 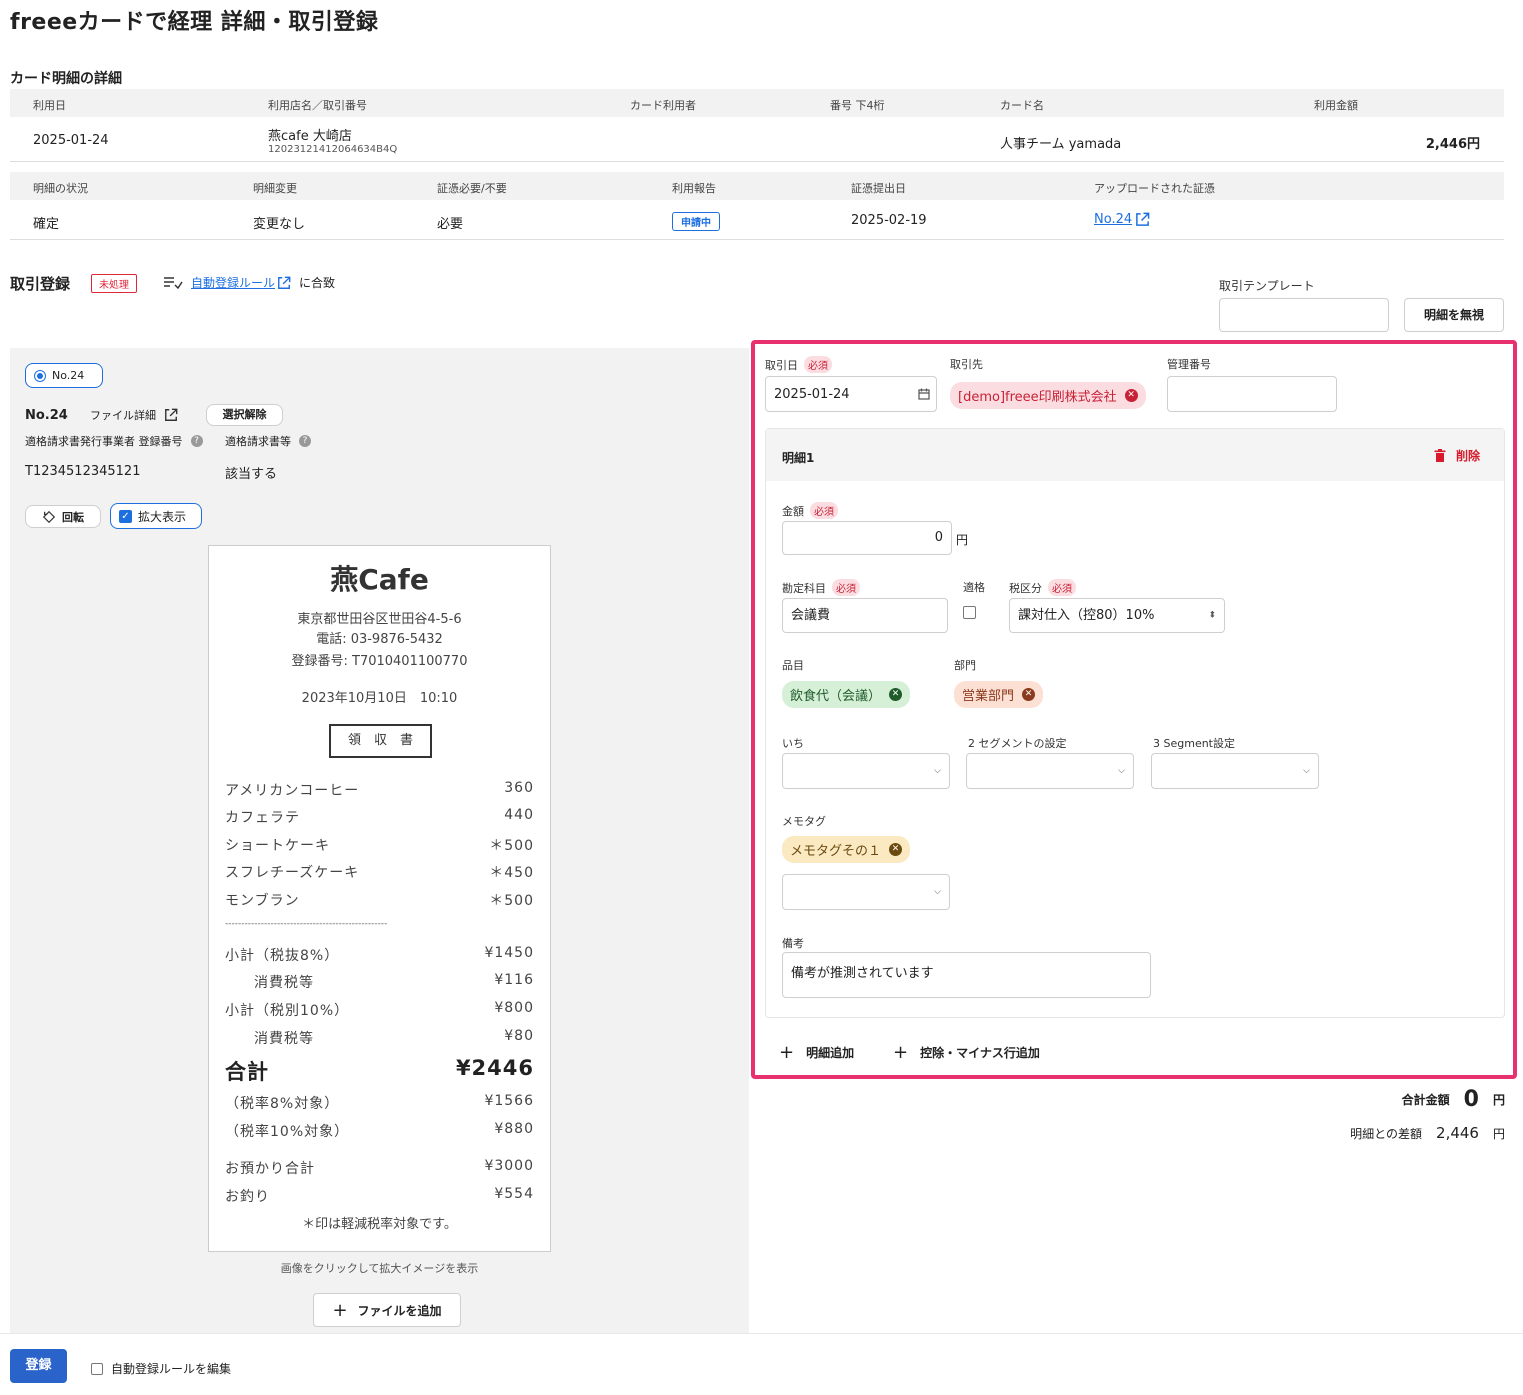 I want to click on header-last4: 番号 下4桁, so click(x=857, y=105).